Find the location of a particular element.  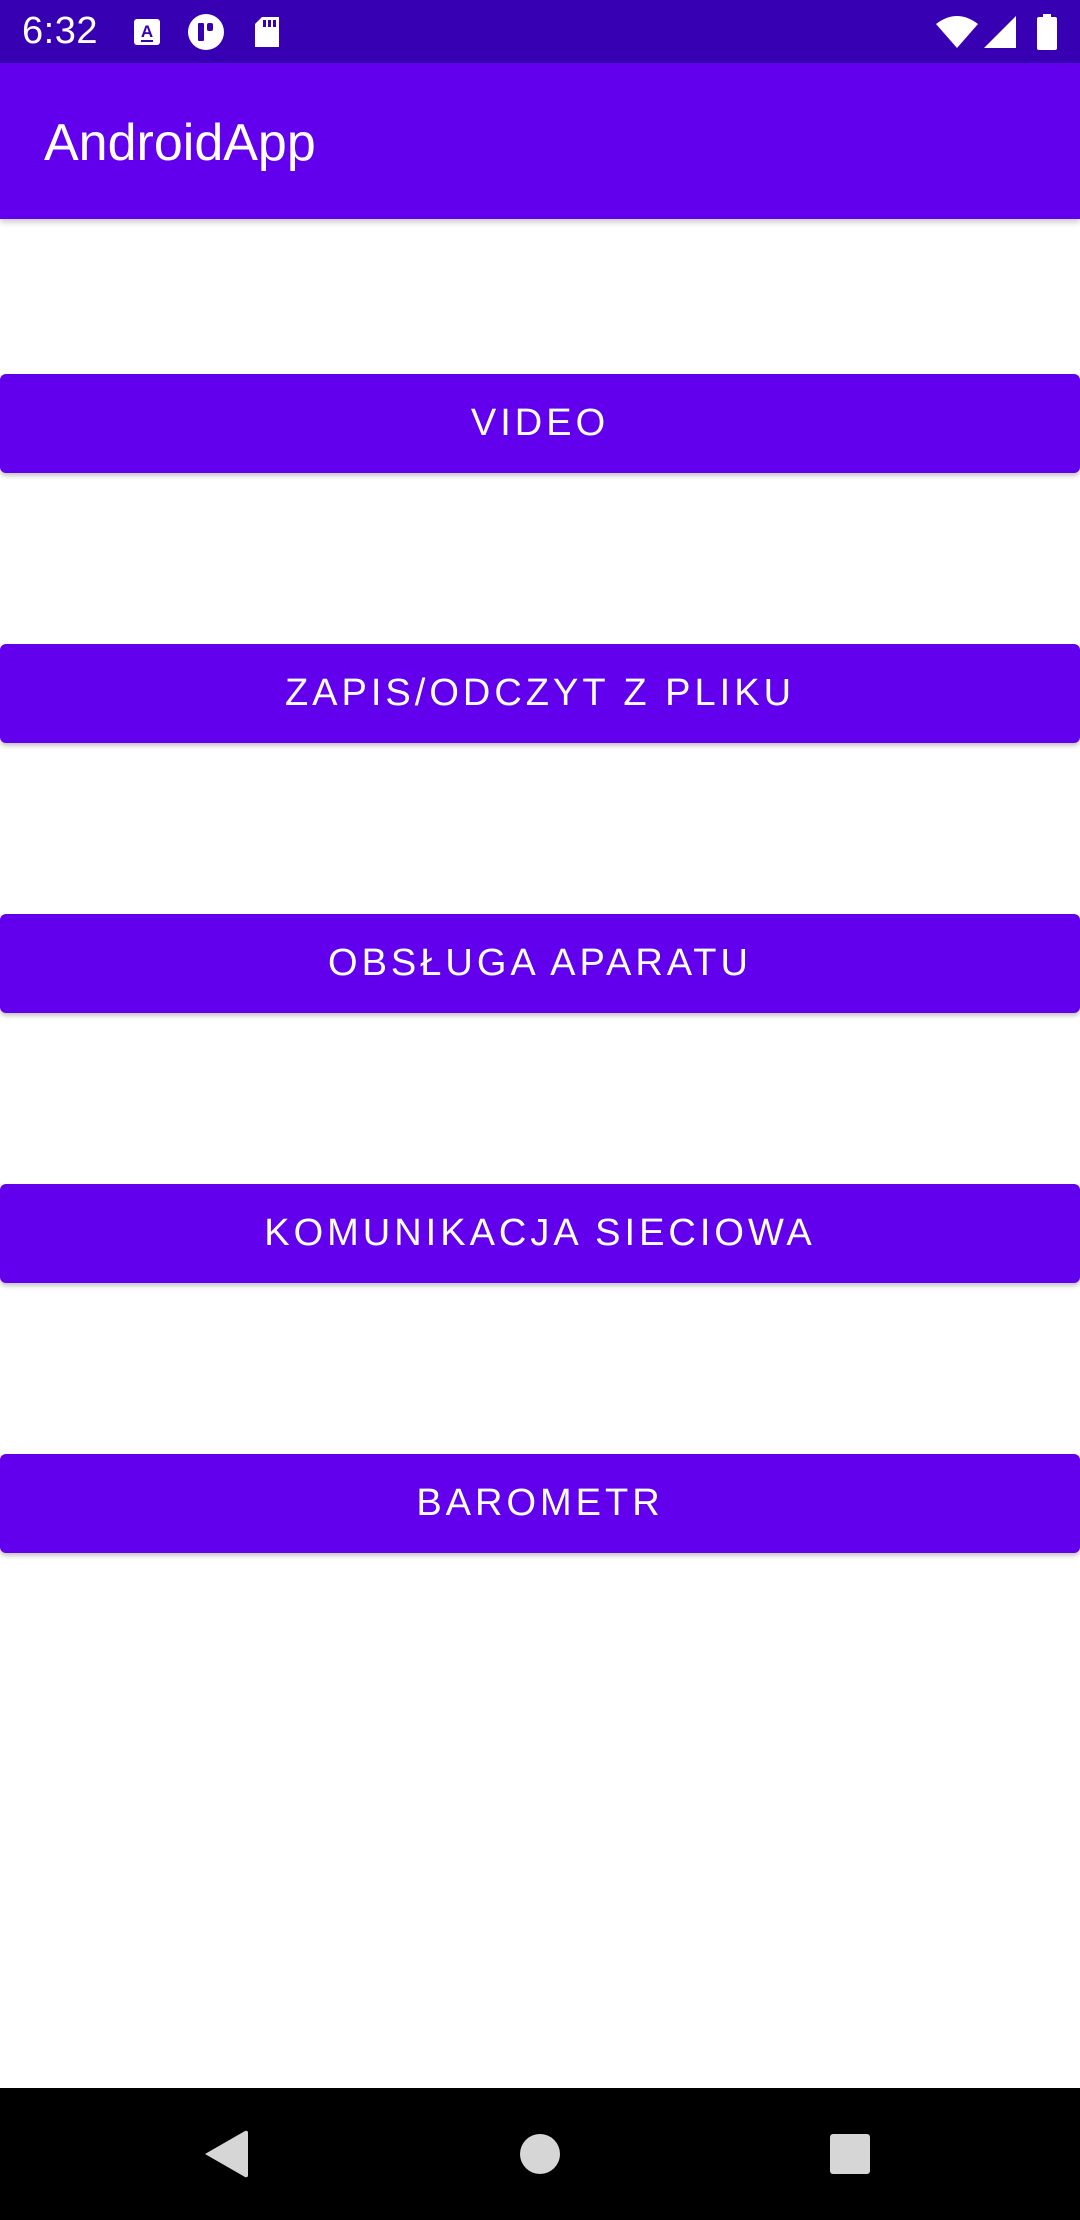

home-button is located at coordinates (540, 2154).